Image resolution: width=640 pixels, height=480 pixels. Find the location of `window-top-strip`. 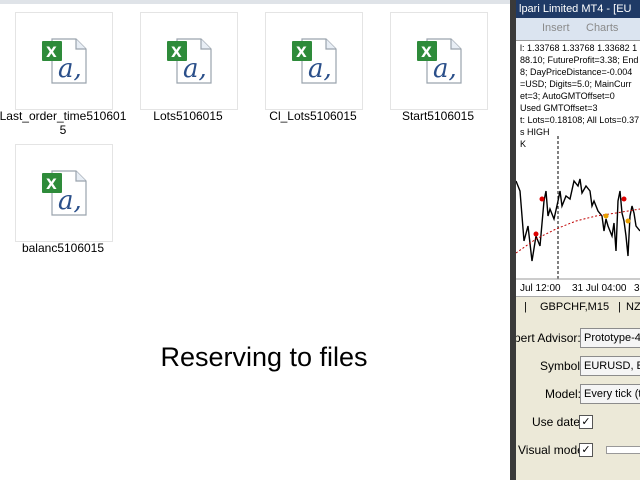

window-top-strip is located at coordinates (255, 2).